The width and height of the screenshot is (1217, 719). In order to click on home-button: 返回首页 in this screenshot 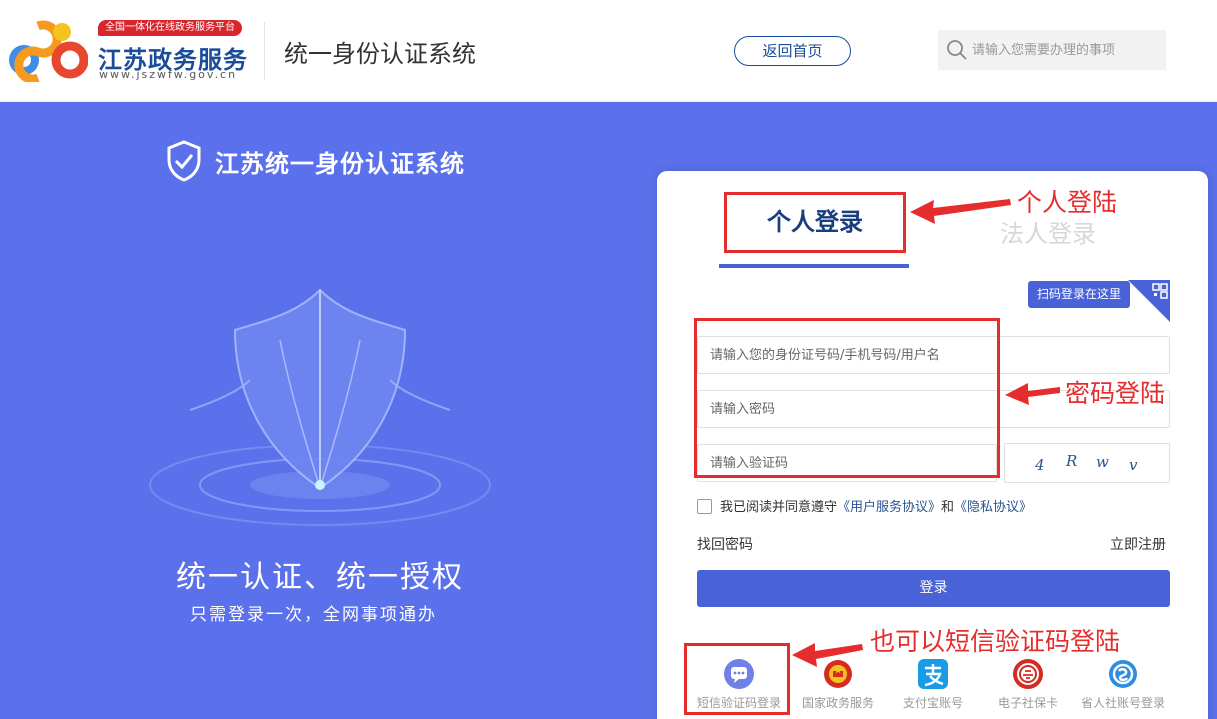, I will do `click(792, 51)`.